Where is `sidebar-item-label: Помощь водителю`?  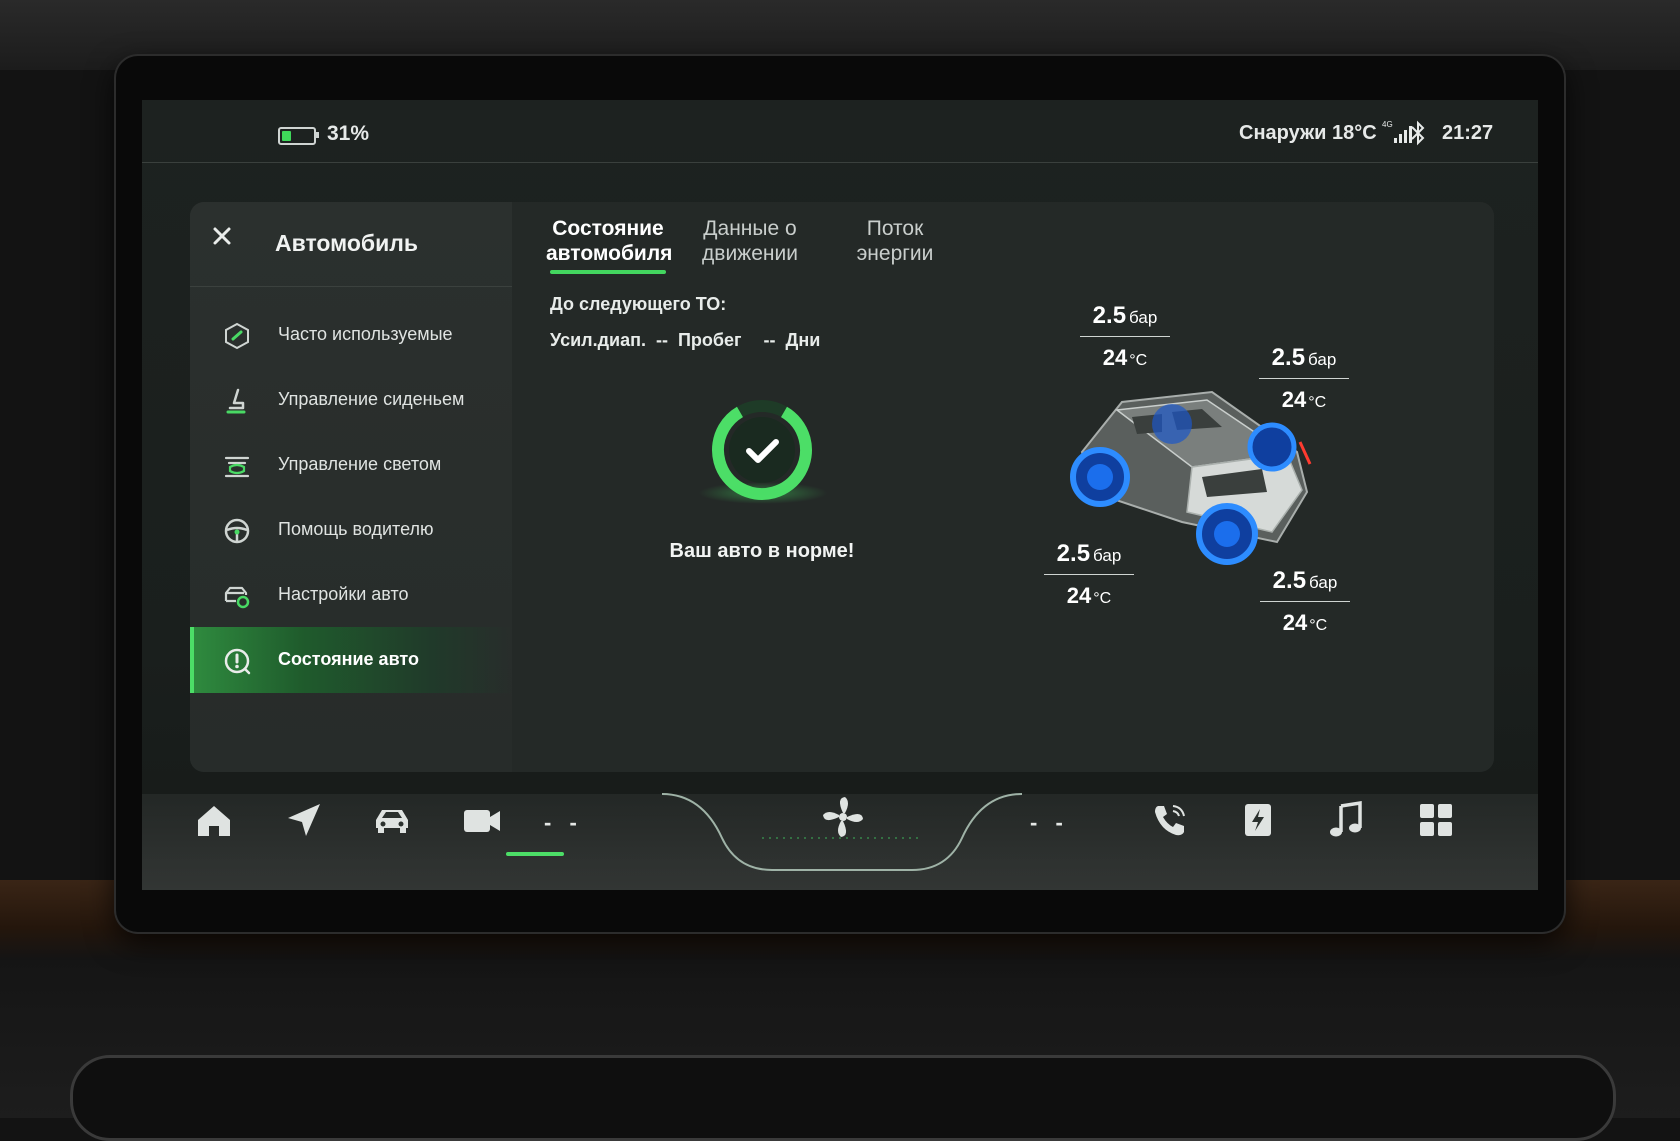
sidebar-item-label: Помощь водителю is located at coordinates (356, 529).